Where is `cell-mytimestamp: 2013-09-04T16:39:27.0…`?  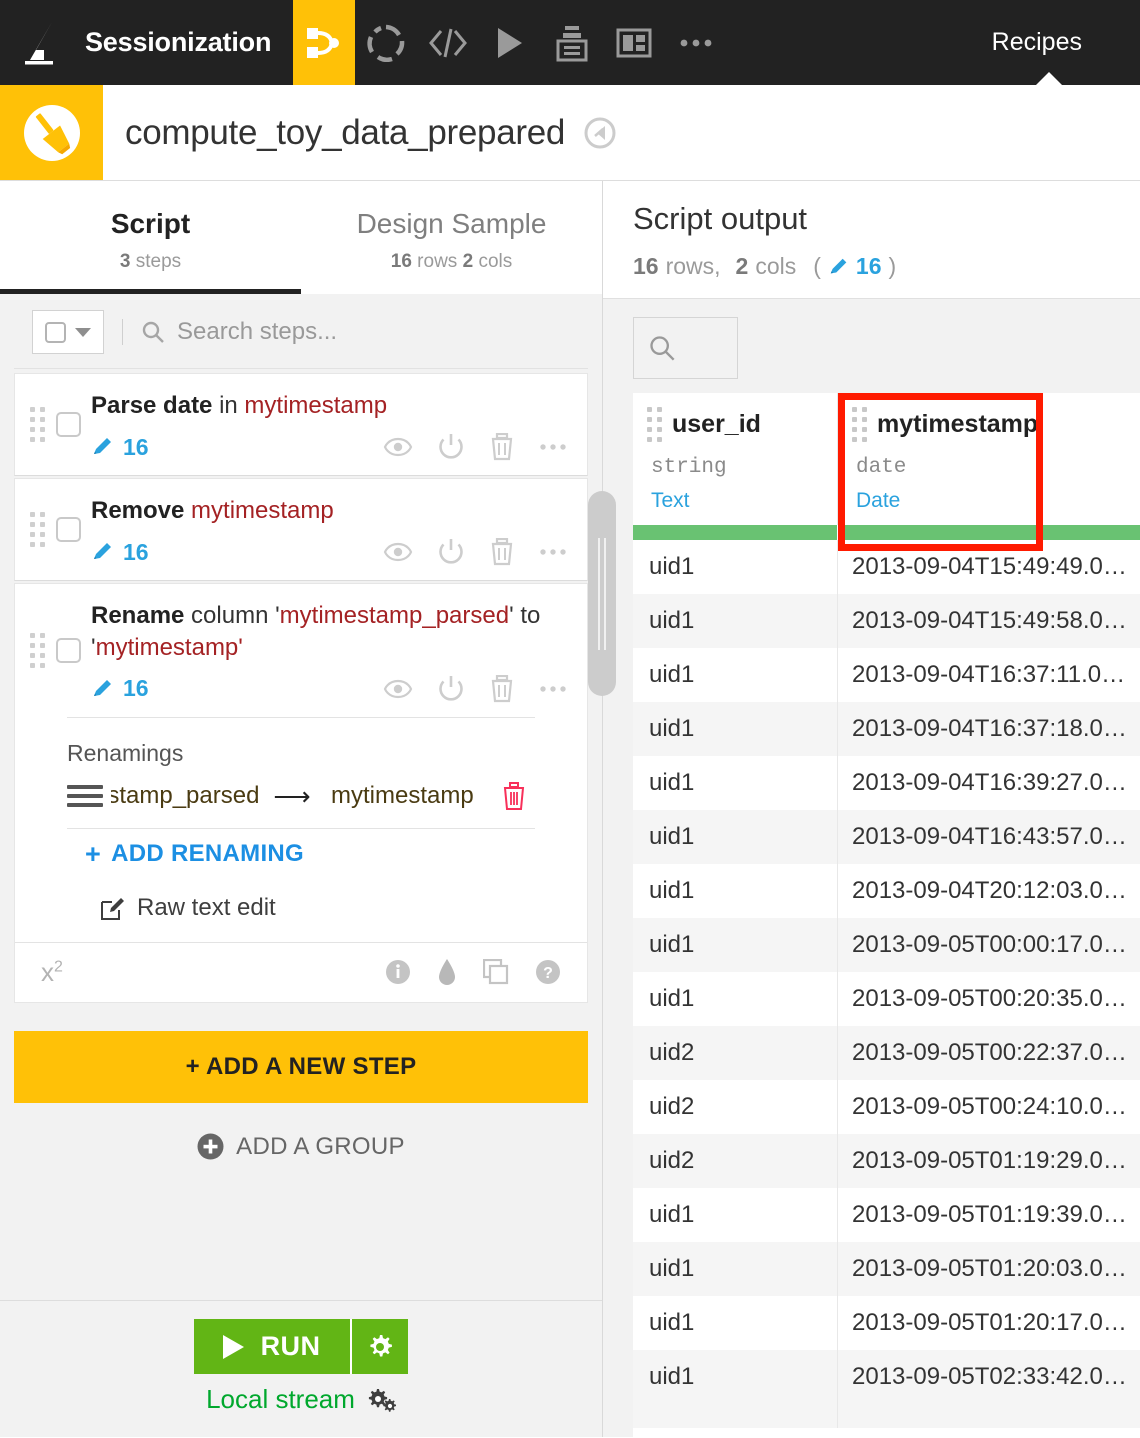 cell-mytimestamp: 2013-09-04T16:39:27.0… is located at coordinates (989, 782).